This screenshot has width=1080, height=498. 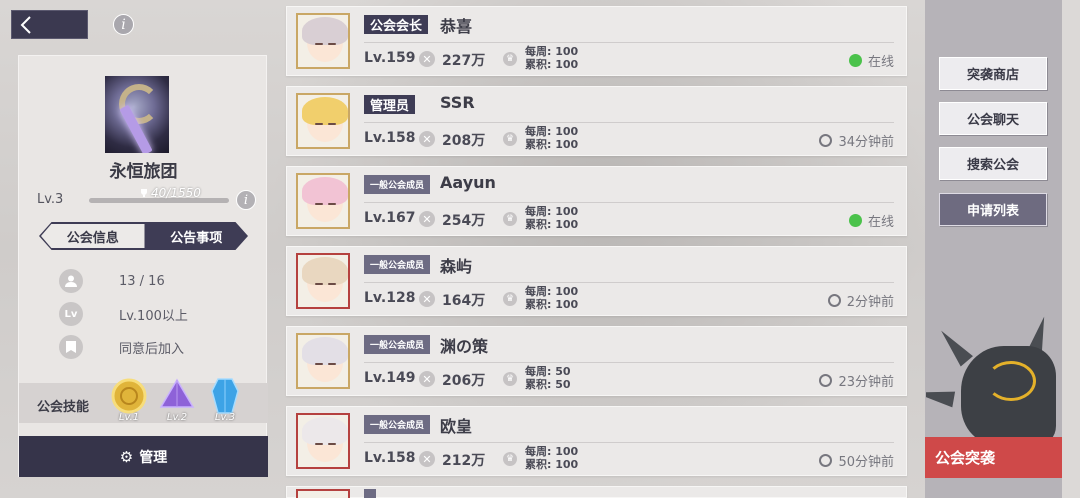 What do you see at coordinates (71, 347) in the screenshot?
I see `banner-icon` at bounding box center [71, 347].